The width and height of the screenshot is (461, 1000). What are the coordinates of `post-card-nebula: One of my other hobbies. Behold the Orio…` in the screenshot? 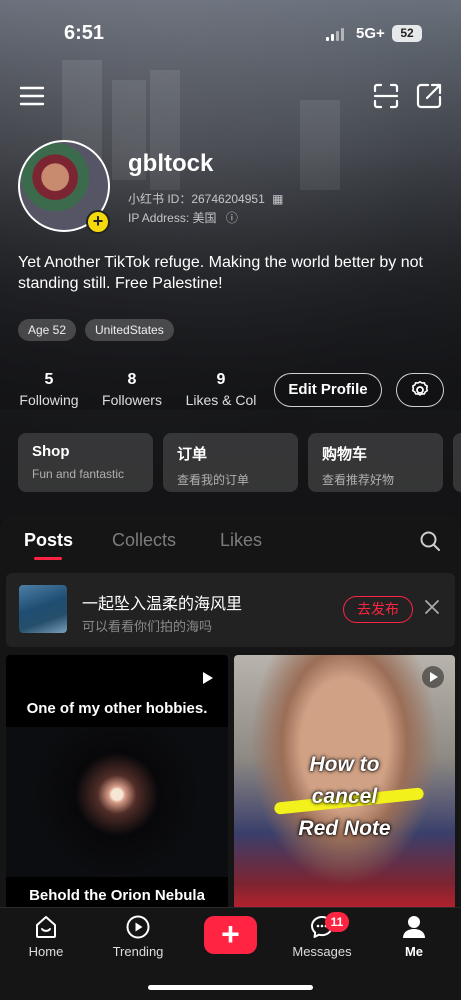 It's located at (117, 782).